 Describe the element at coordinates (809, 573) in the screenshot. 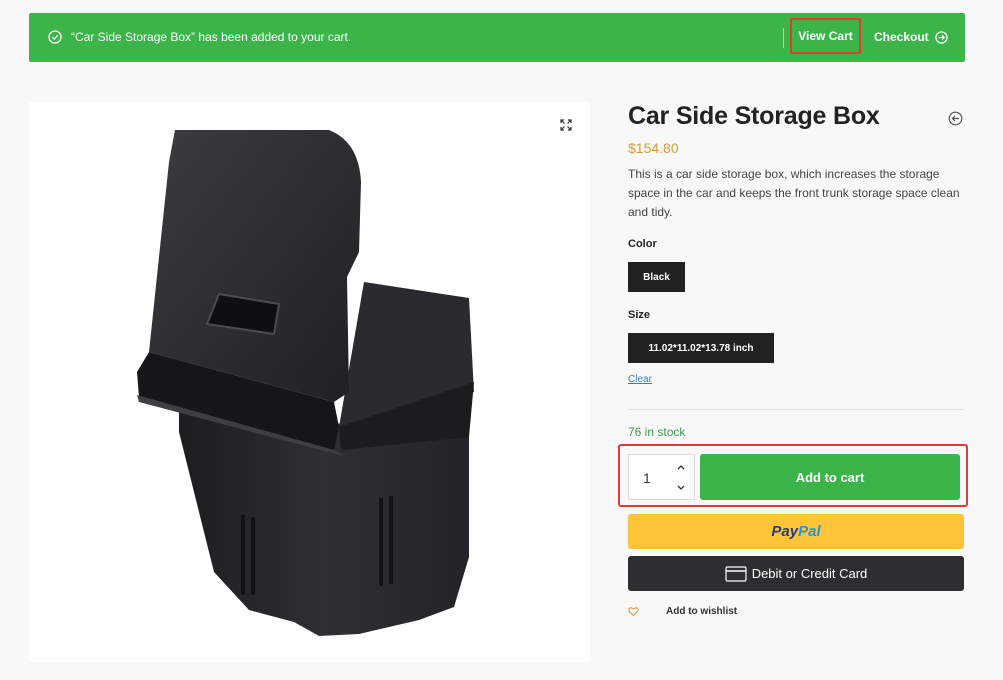

I see `card-button-label: Debit or Credit Card` at that location.